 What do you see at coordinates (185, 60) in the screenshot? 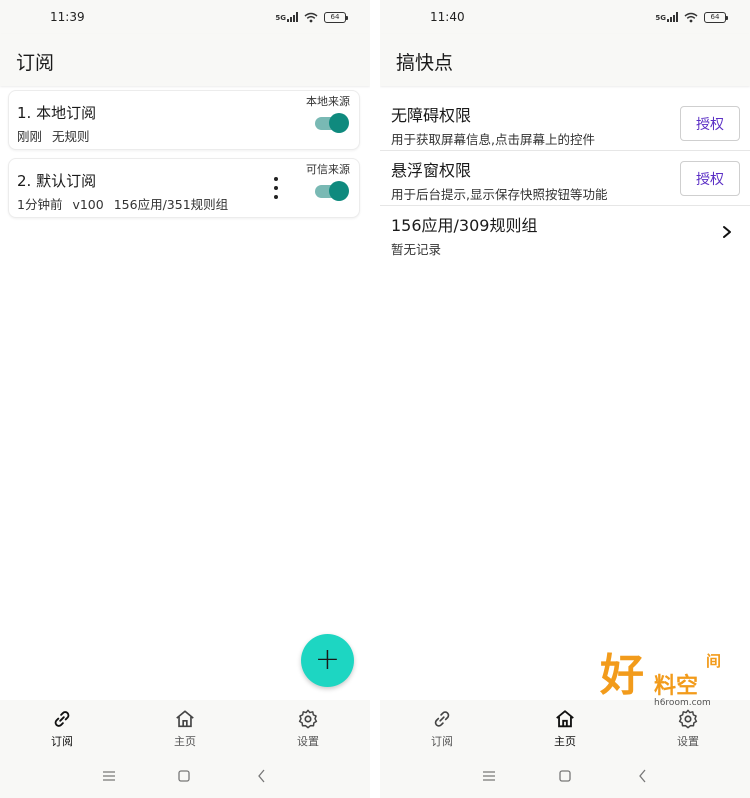
I see `top-app-bar: 订阅` at bounding box center [185, 60].